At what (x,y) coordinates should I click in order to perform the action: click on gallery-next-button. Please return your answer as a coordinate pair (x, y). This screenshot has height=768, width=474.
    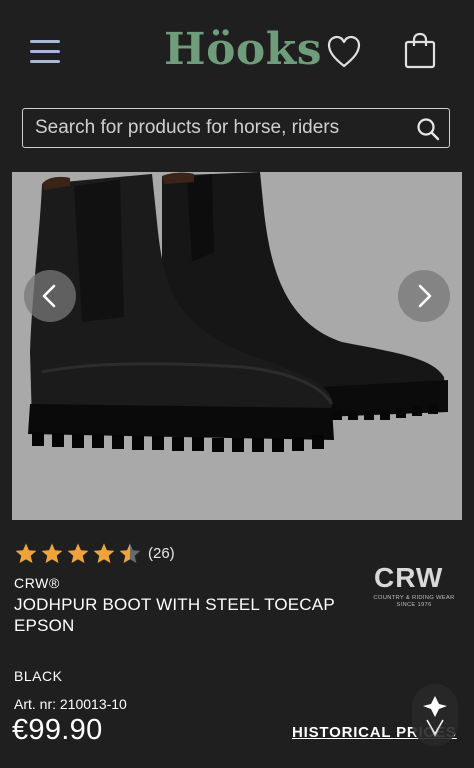
    Looking at the image, I should click on (424, 296).